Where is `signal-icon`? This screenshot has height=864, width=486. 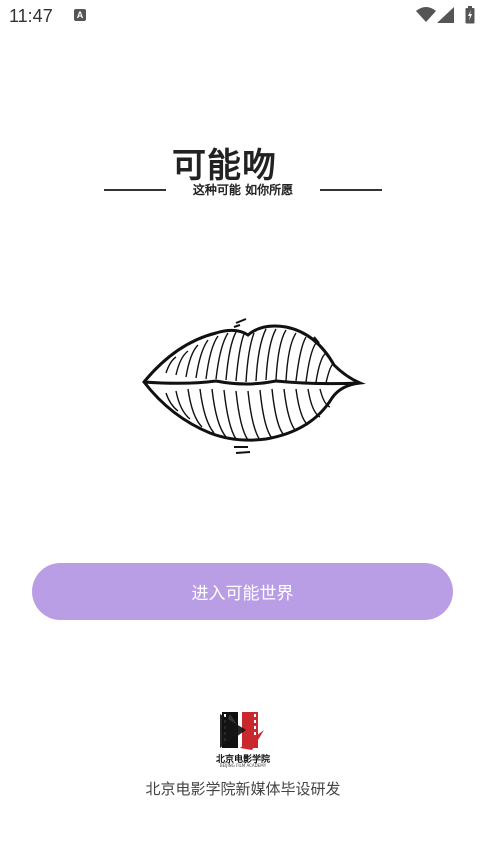 signal-icon is located at coordinates (445, 15).